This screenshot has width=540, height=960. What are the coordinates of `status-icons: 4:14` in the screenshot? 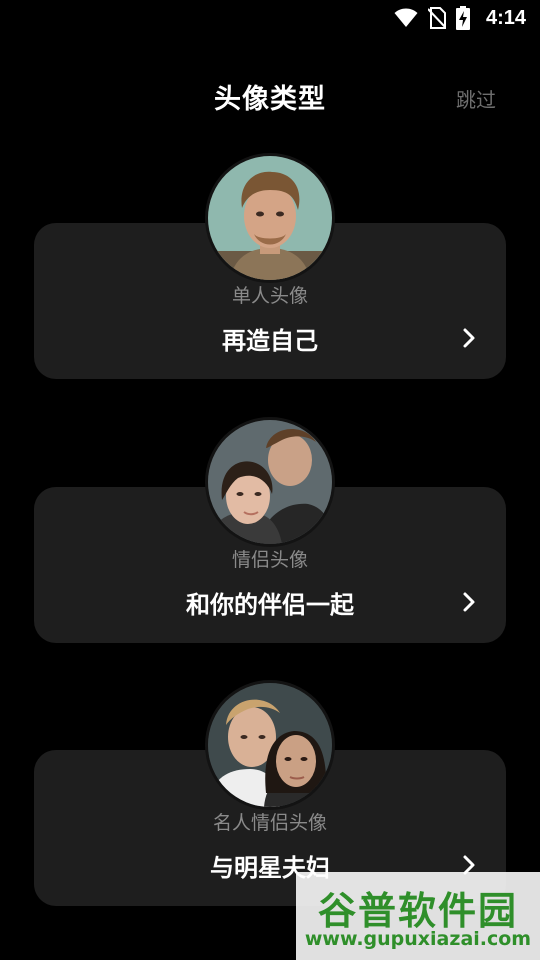 It's located at (460, 18).